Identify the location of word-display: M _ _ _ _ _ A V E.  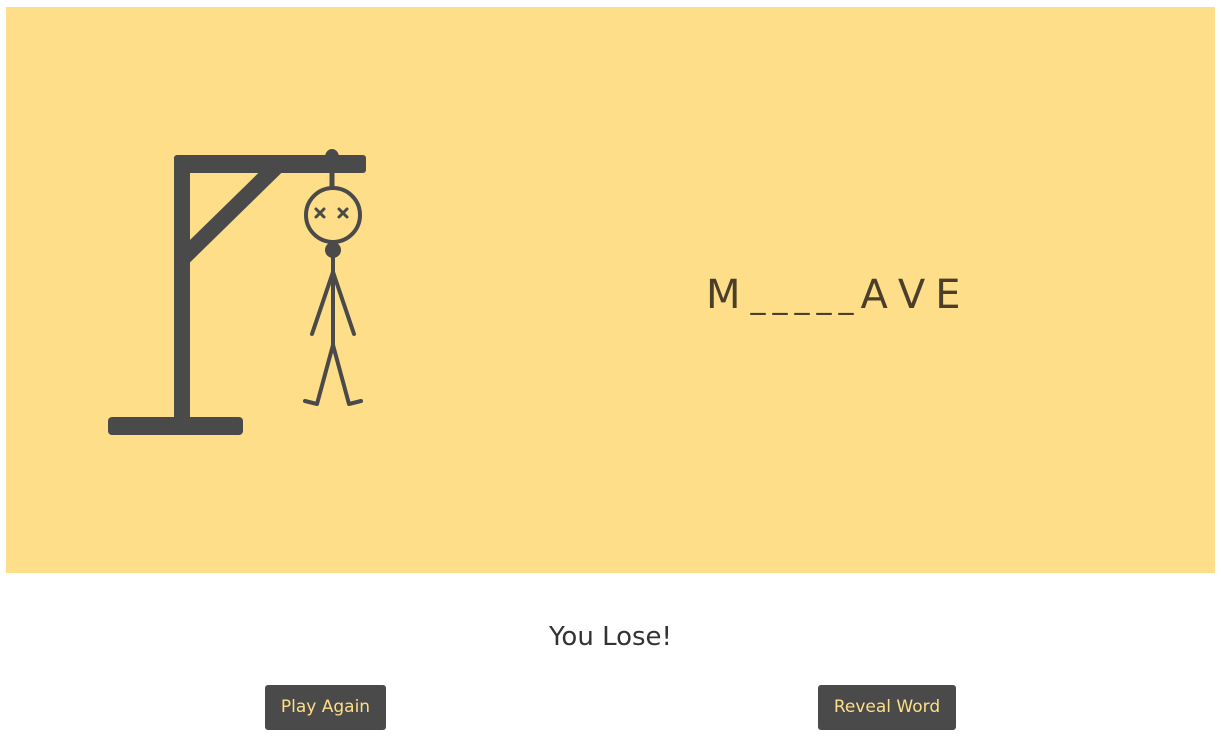
(838, 295).